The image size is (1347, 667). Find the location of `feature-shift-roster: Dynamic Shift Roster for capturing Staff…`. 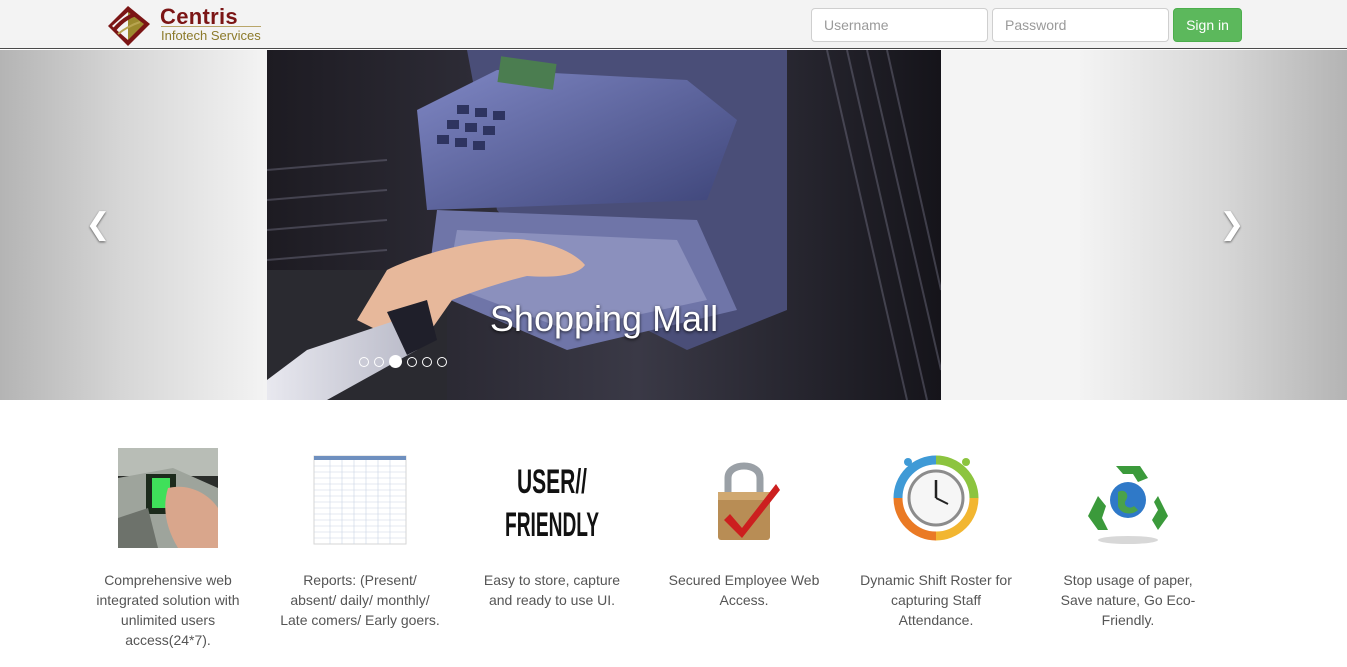

feature-shift-roster: Dynamic Shift Roster for capturing Staff… is located at coordinates (936, 539).